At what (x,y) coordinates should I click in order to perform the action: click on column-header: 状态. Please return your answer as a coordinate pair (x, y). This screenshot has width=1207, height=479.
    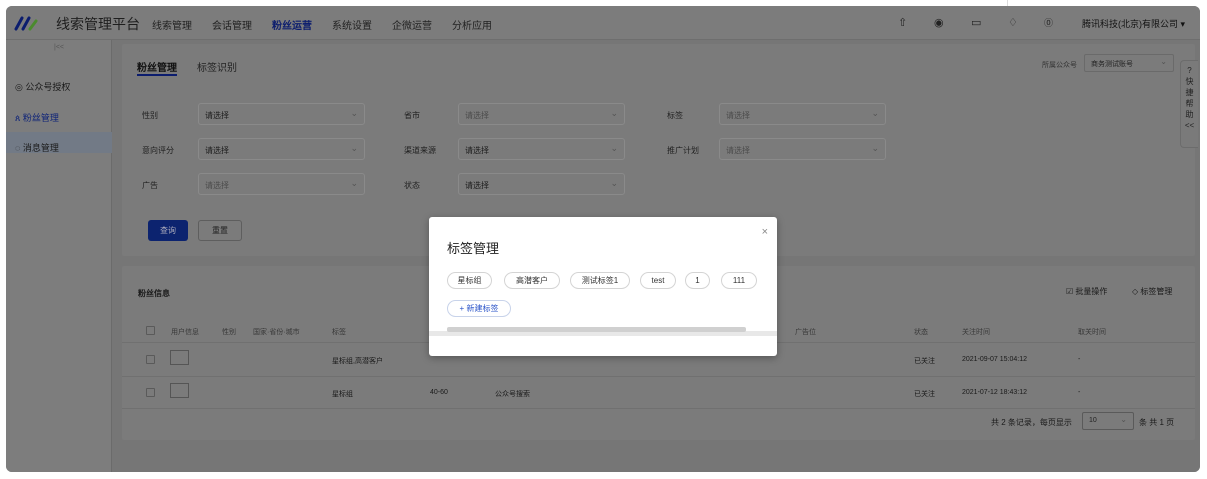
    Looking at the image, I should click on (921, 332).